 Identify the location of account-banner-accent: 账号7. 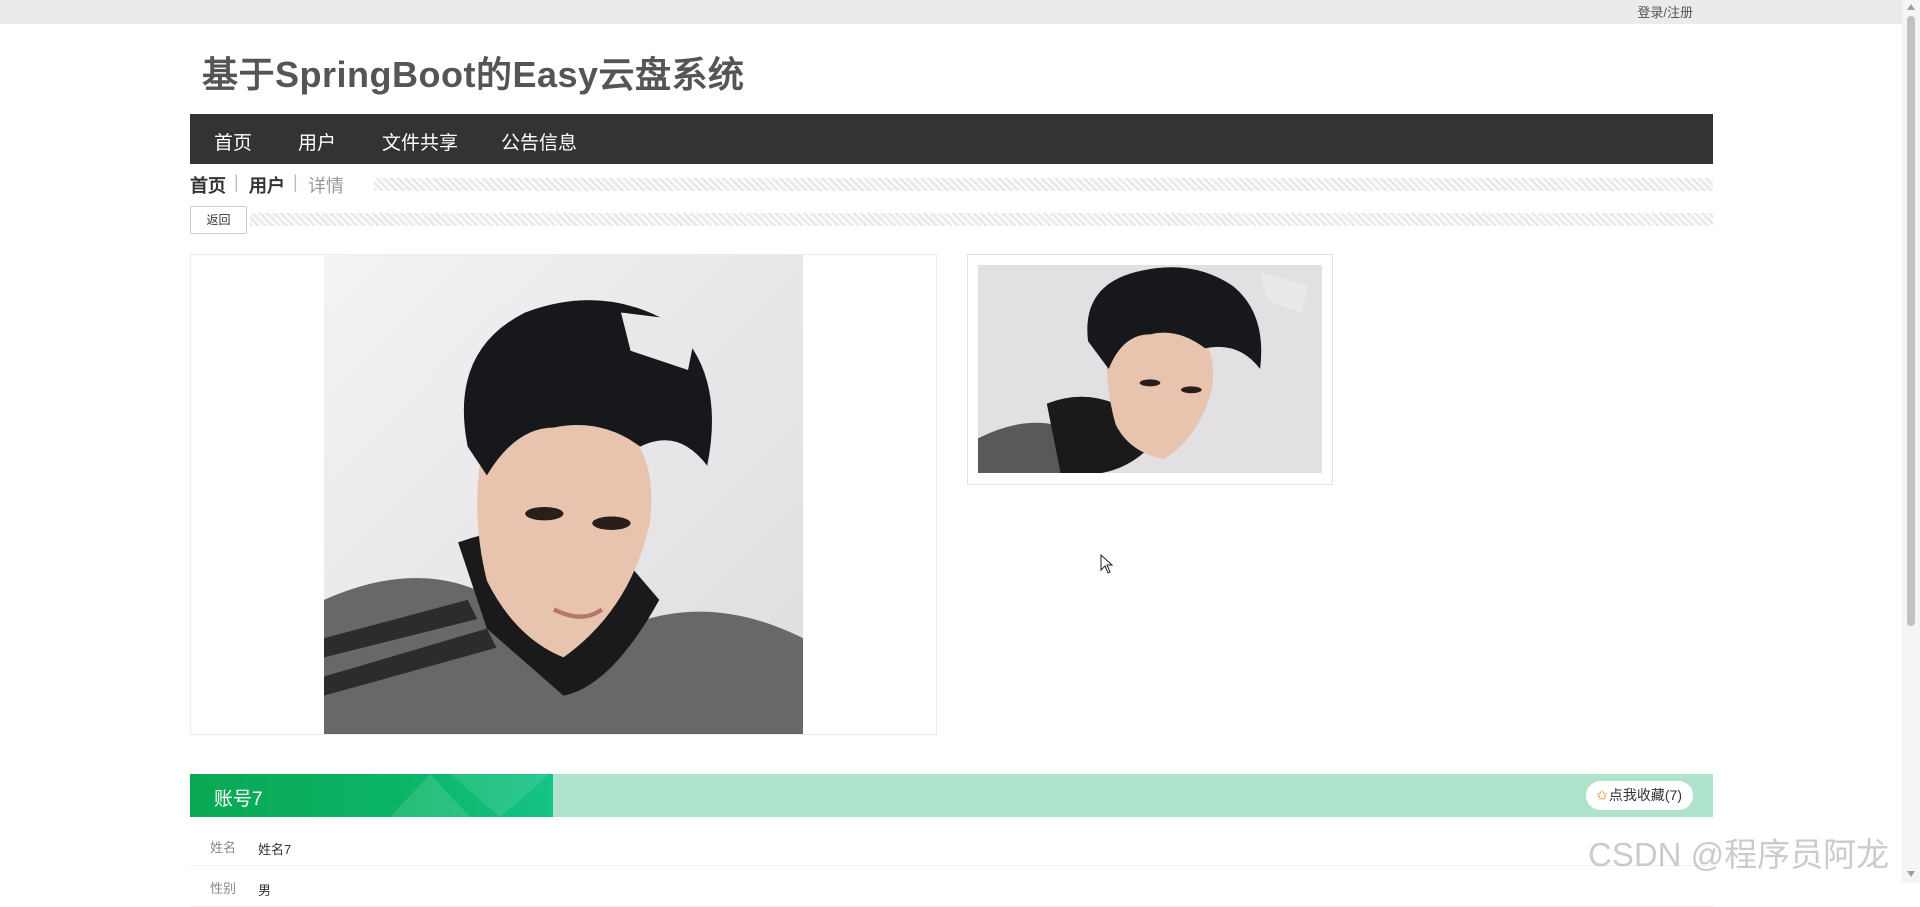
(371, 795).